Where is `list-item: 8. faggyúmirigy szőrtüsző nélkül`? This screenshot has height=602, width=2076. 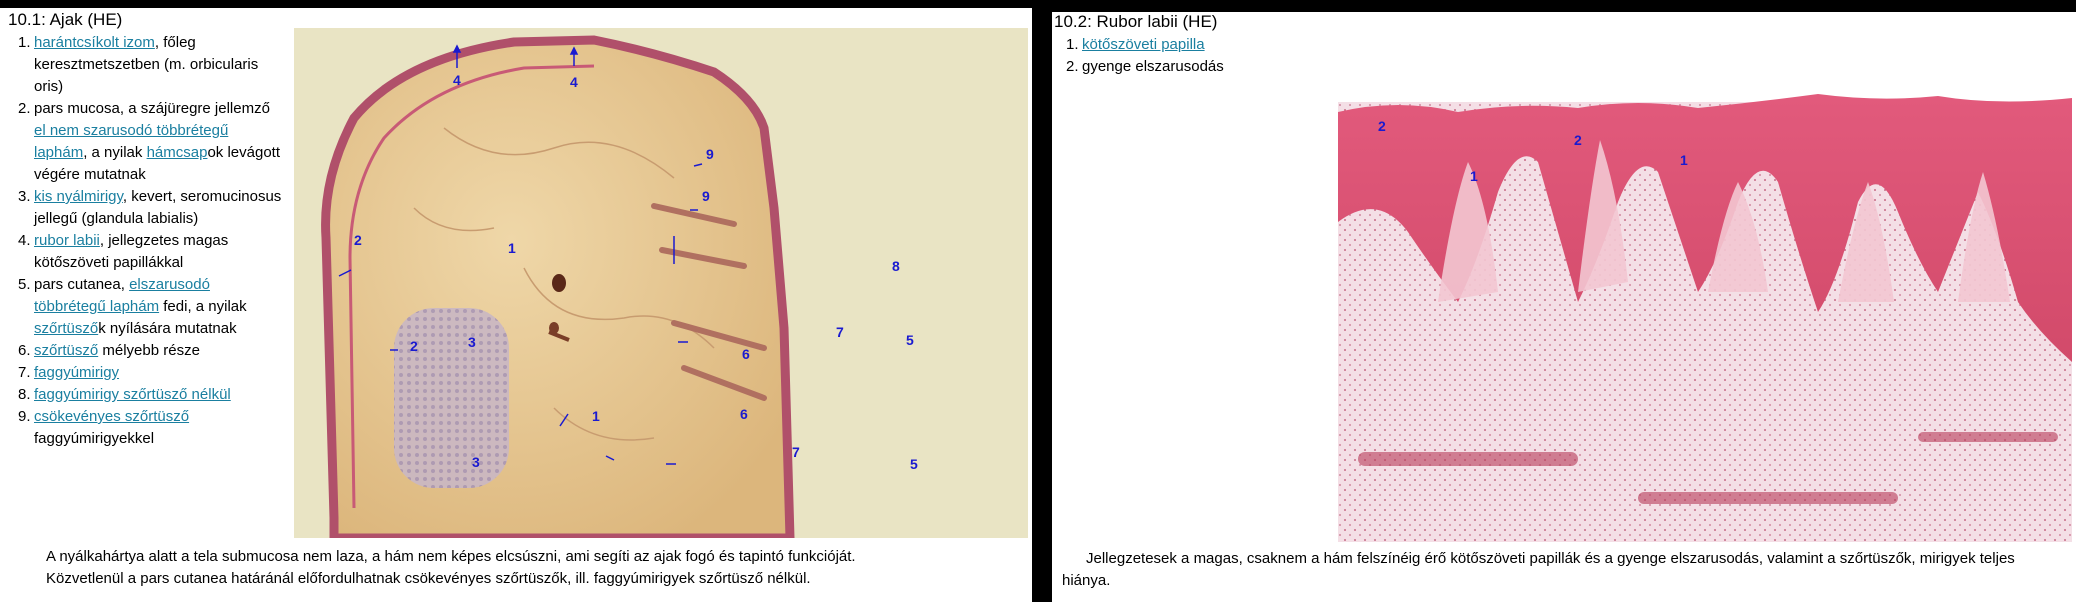
list-item: 8. faggyúmirigy szőrtüsző nélkül is located at coordinates (124, 394).